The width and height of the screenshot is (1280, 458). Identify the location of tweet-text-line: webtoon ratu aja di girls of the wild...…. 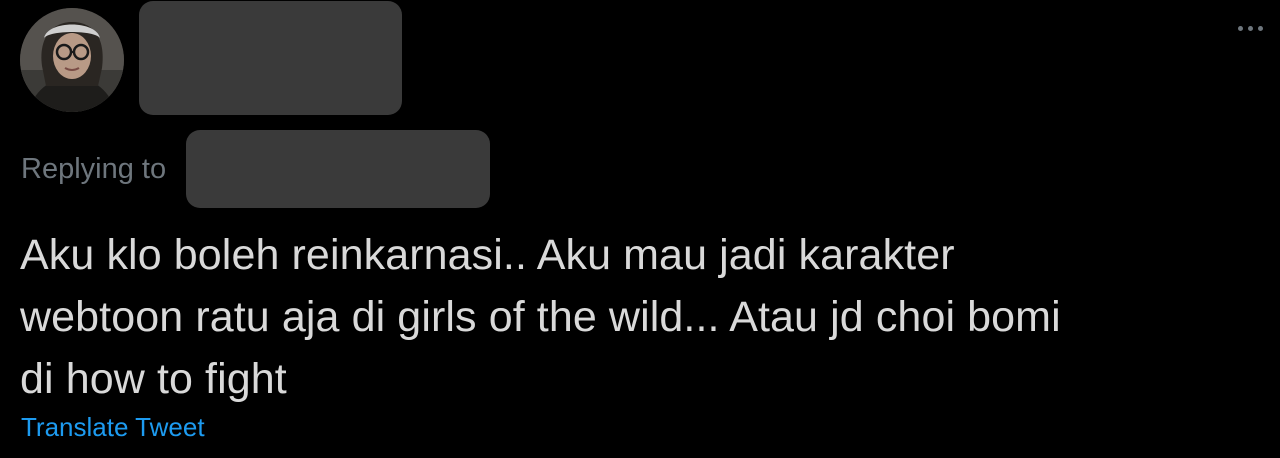
(540, 317).